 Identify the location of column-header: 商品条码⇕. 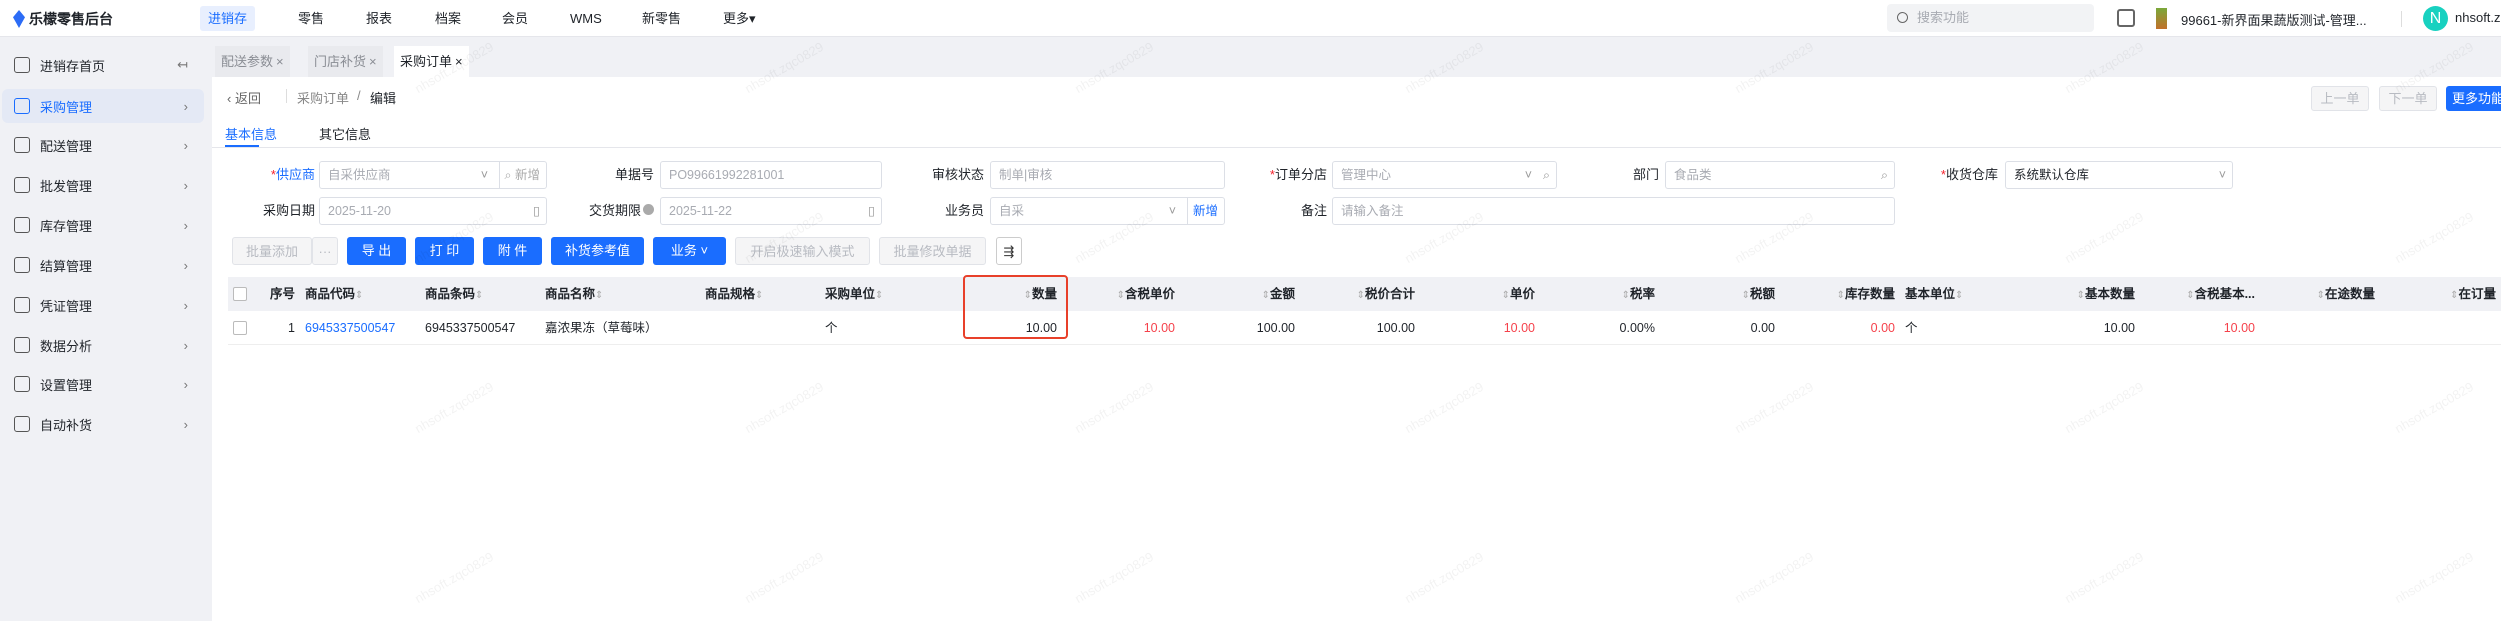
(480, 294).